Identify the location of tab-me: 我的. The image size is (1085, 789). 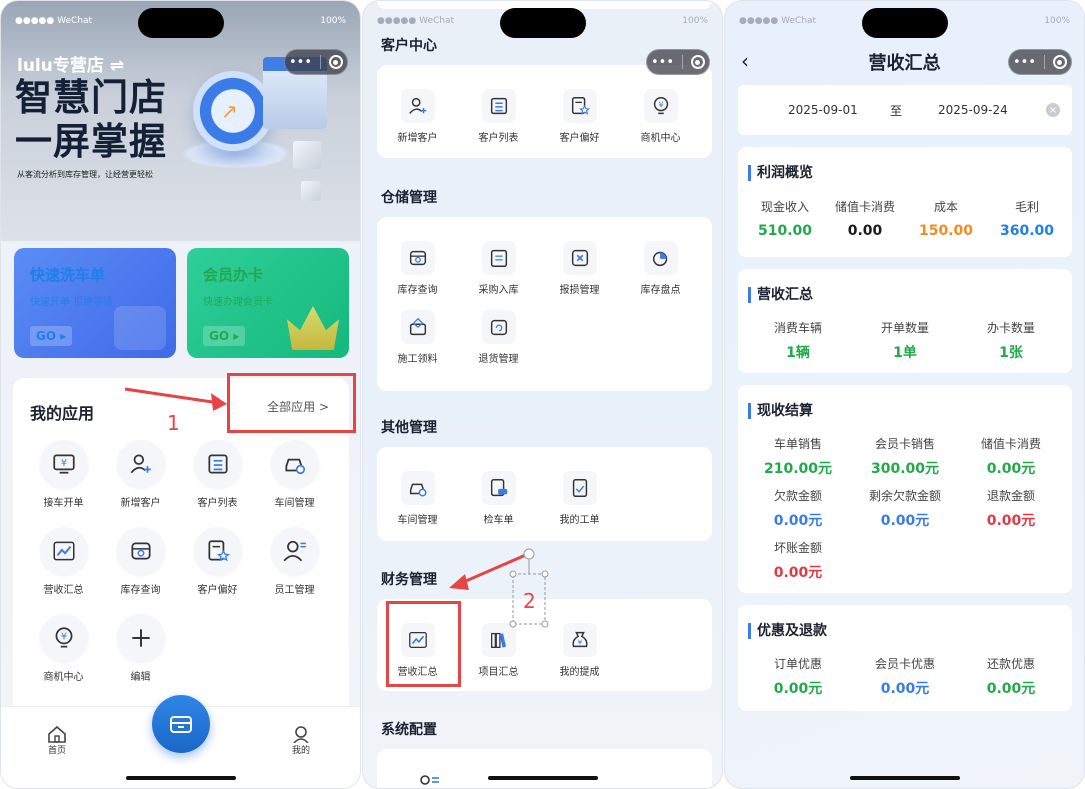
(301, 740).